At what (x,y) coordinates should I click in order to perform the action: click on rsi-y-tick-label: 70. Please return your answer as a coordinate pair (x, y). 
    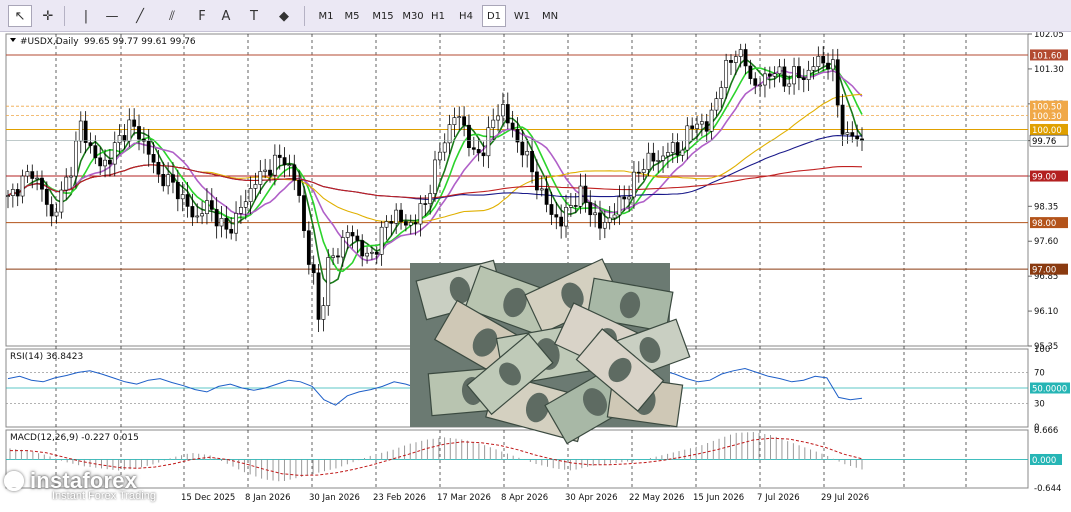
    Looking at the image, I should click on (1039, 373).